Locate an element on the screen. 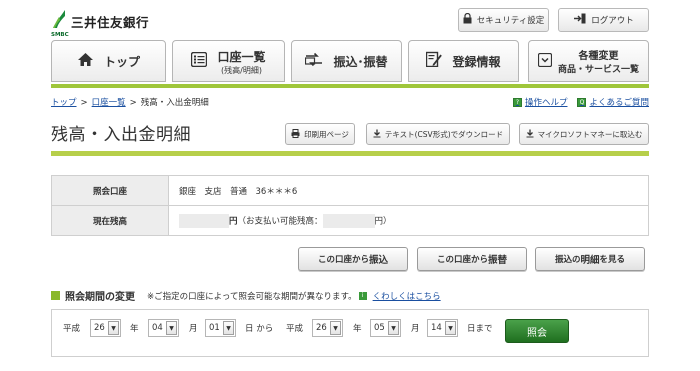 This screenshot has height=371, width=700. tab-top: トップ is located at coordinates (108, 61).